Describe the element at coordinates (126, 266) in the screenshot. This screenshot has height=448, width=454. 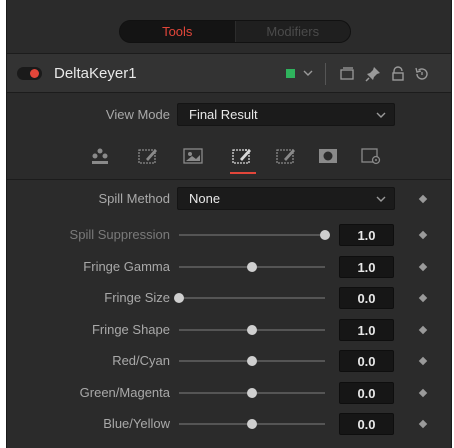
I see `slider-label: Fringe Gamma` at that location.